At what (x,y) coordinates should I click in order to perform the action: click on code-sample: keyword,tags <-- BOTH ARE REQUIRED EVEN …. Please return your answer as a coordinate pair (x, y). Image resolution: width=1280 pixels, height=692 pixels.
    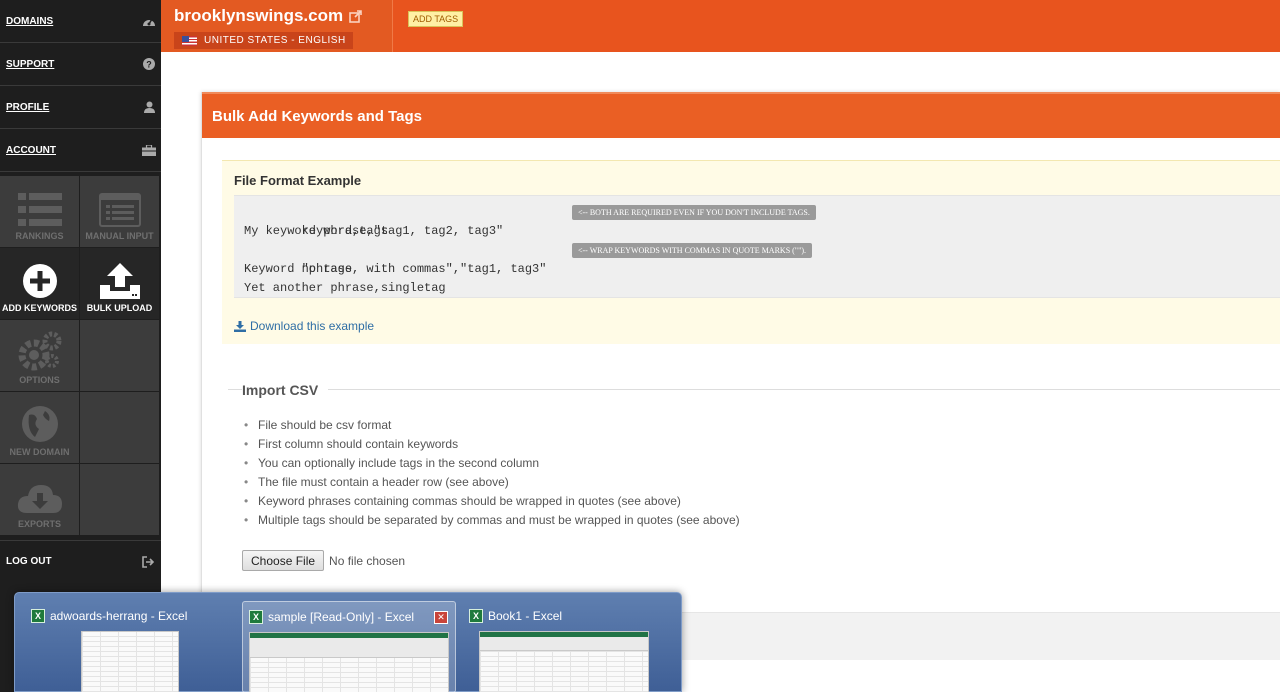
    Looking at the image, I should click on (757, 246).